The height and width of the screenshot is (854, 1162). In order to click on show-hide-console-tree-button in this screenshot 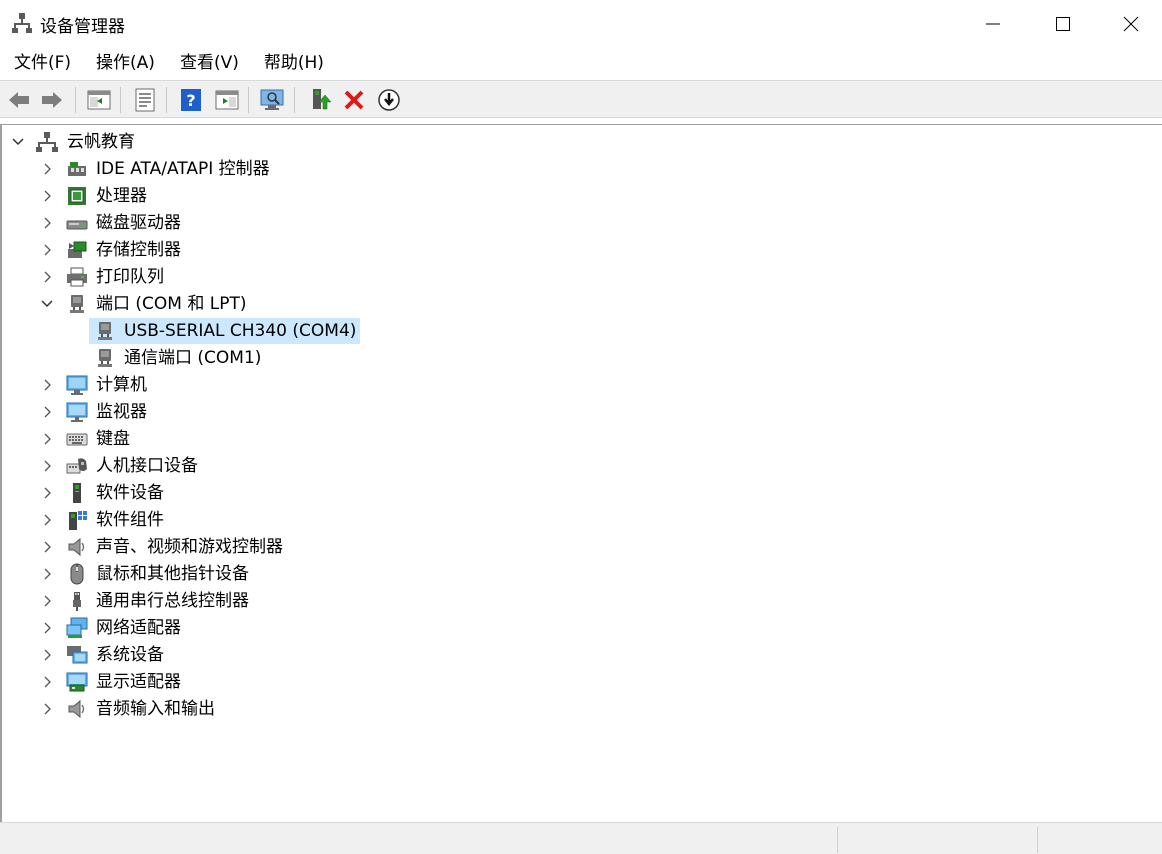, I will do `click(99, 100)`.